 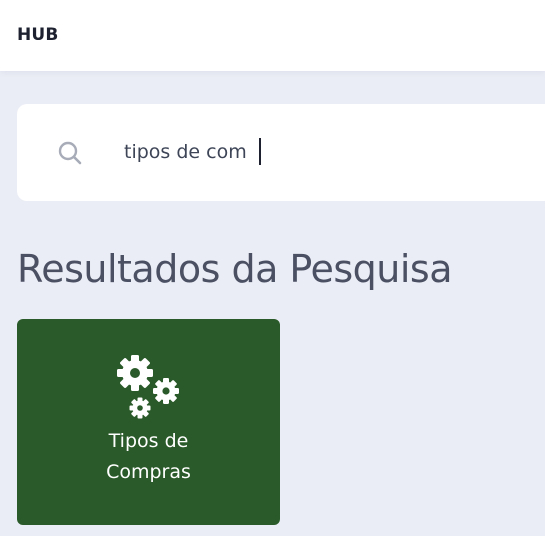 What do you see at coordinates (324, 152) in the screenshot?
I see `search-input` at bounding box center [324, 152].